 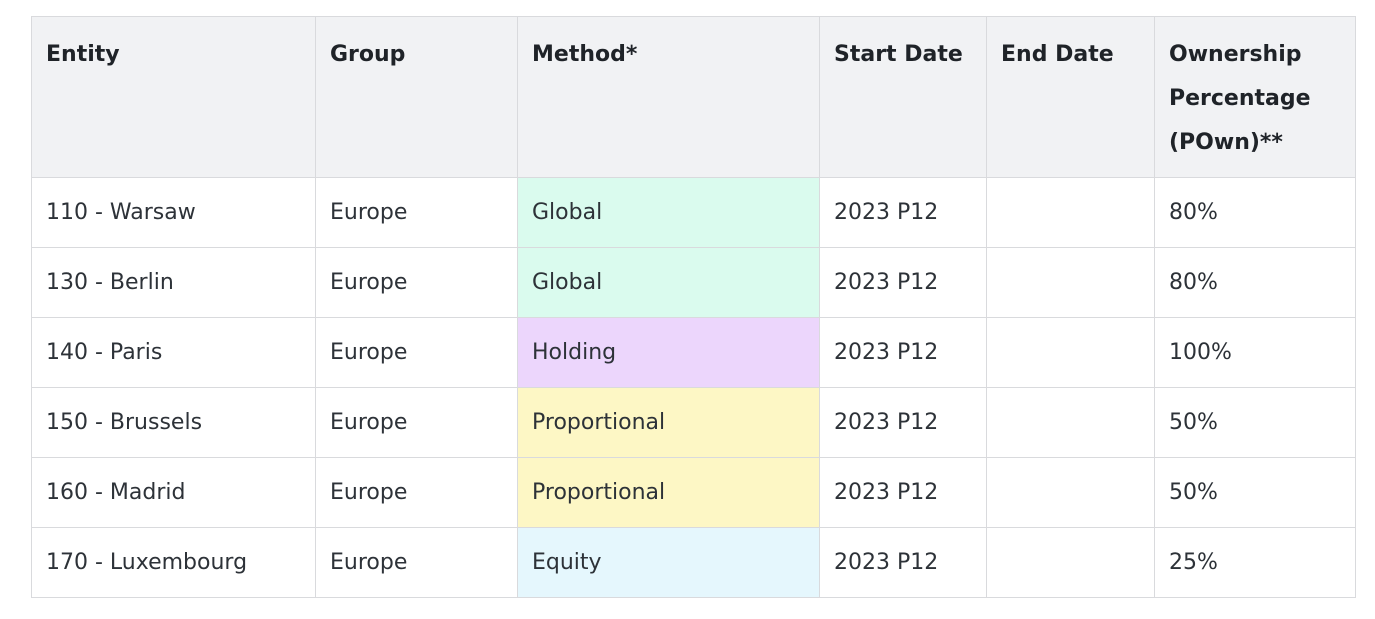 I want to click on header-ownership-percentage: Ownership Percentage (POwn)**, so click(x=1255, y=97).